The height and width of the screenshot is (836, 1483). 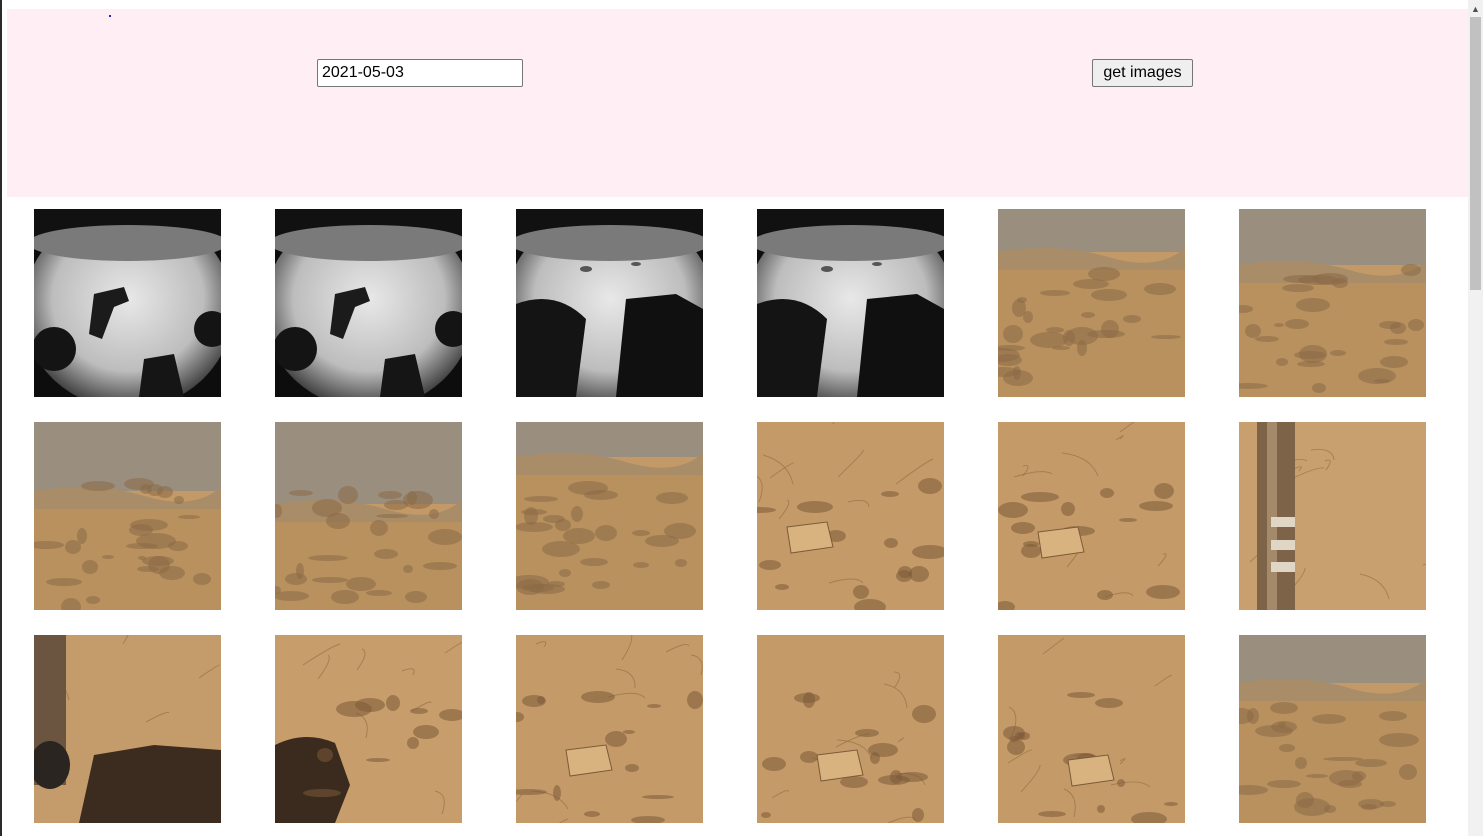 What do you see at coordinates (1475, 418) in the screenshot?
I see `vertical-scrollbar: ▲` at bounding box center [1475, 418].